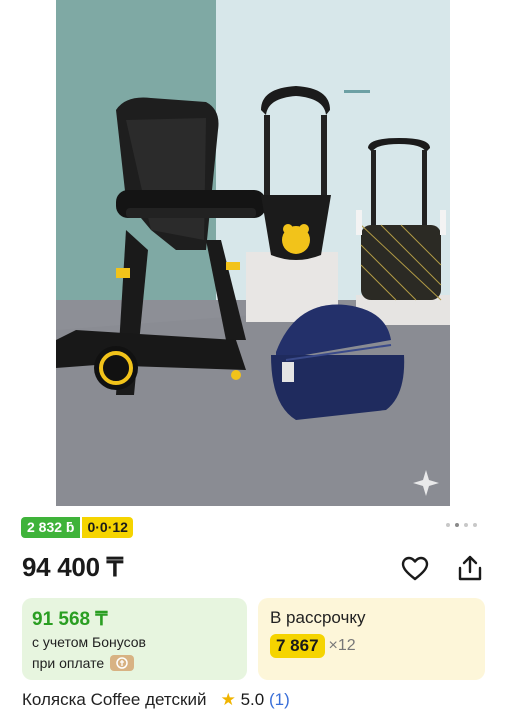 This screenshot has width=507, height=710. I want to click on gallery-pagination, so click(461, 525).